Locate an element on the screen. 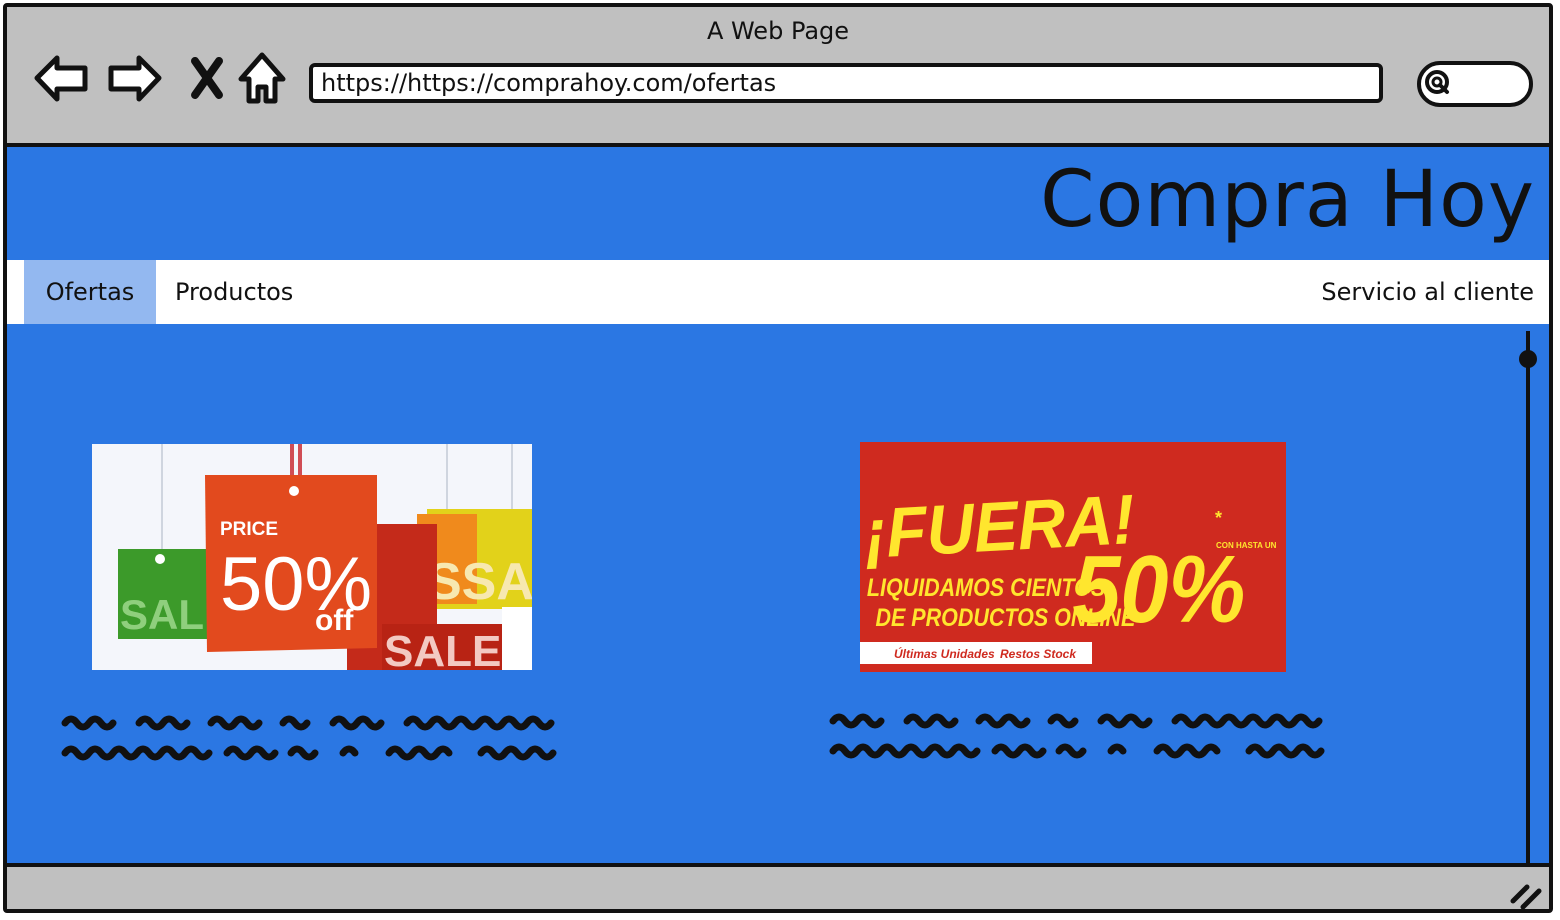 Image resolution: width=1560 pixels, height=920 pixels. sale-text-yellow: SSAL is located at coordinates (479, 582).